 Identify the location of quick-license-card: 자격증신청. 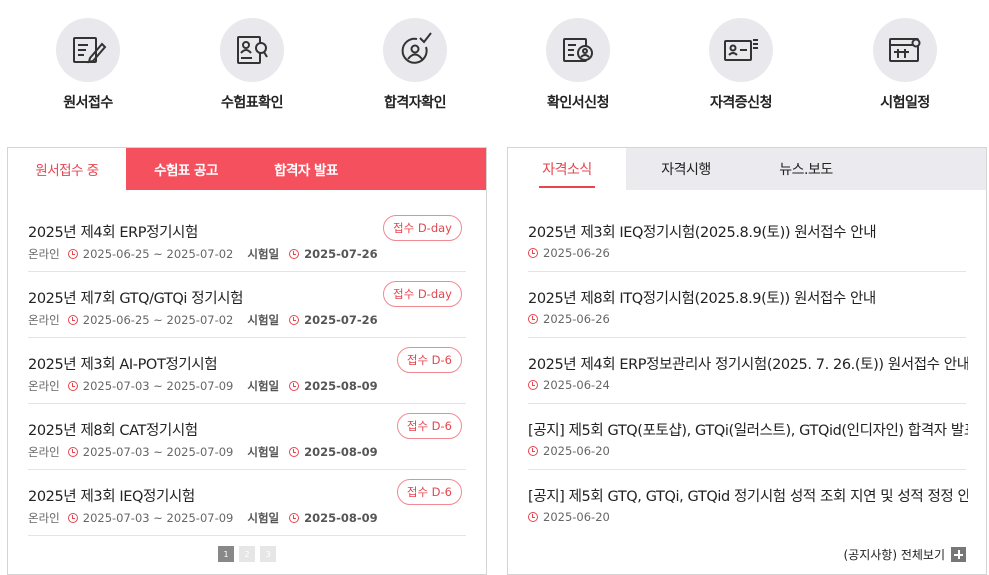
(741, 65).